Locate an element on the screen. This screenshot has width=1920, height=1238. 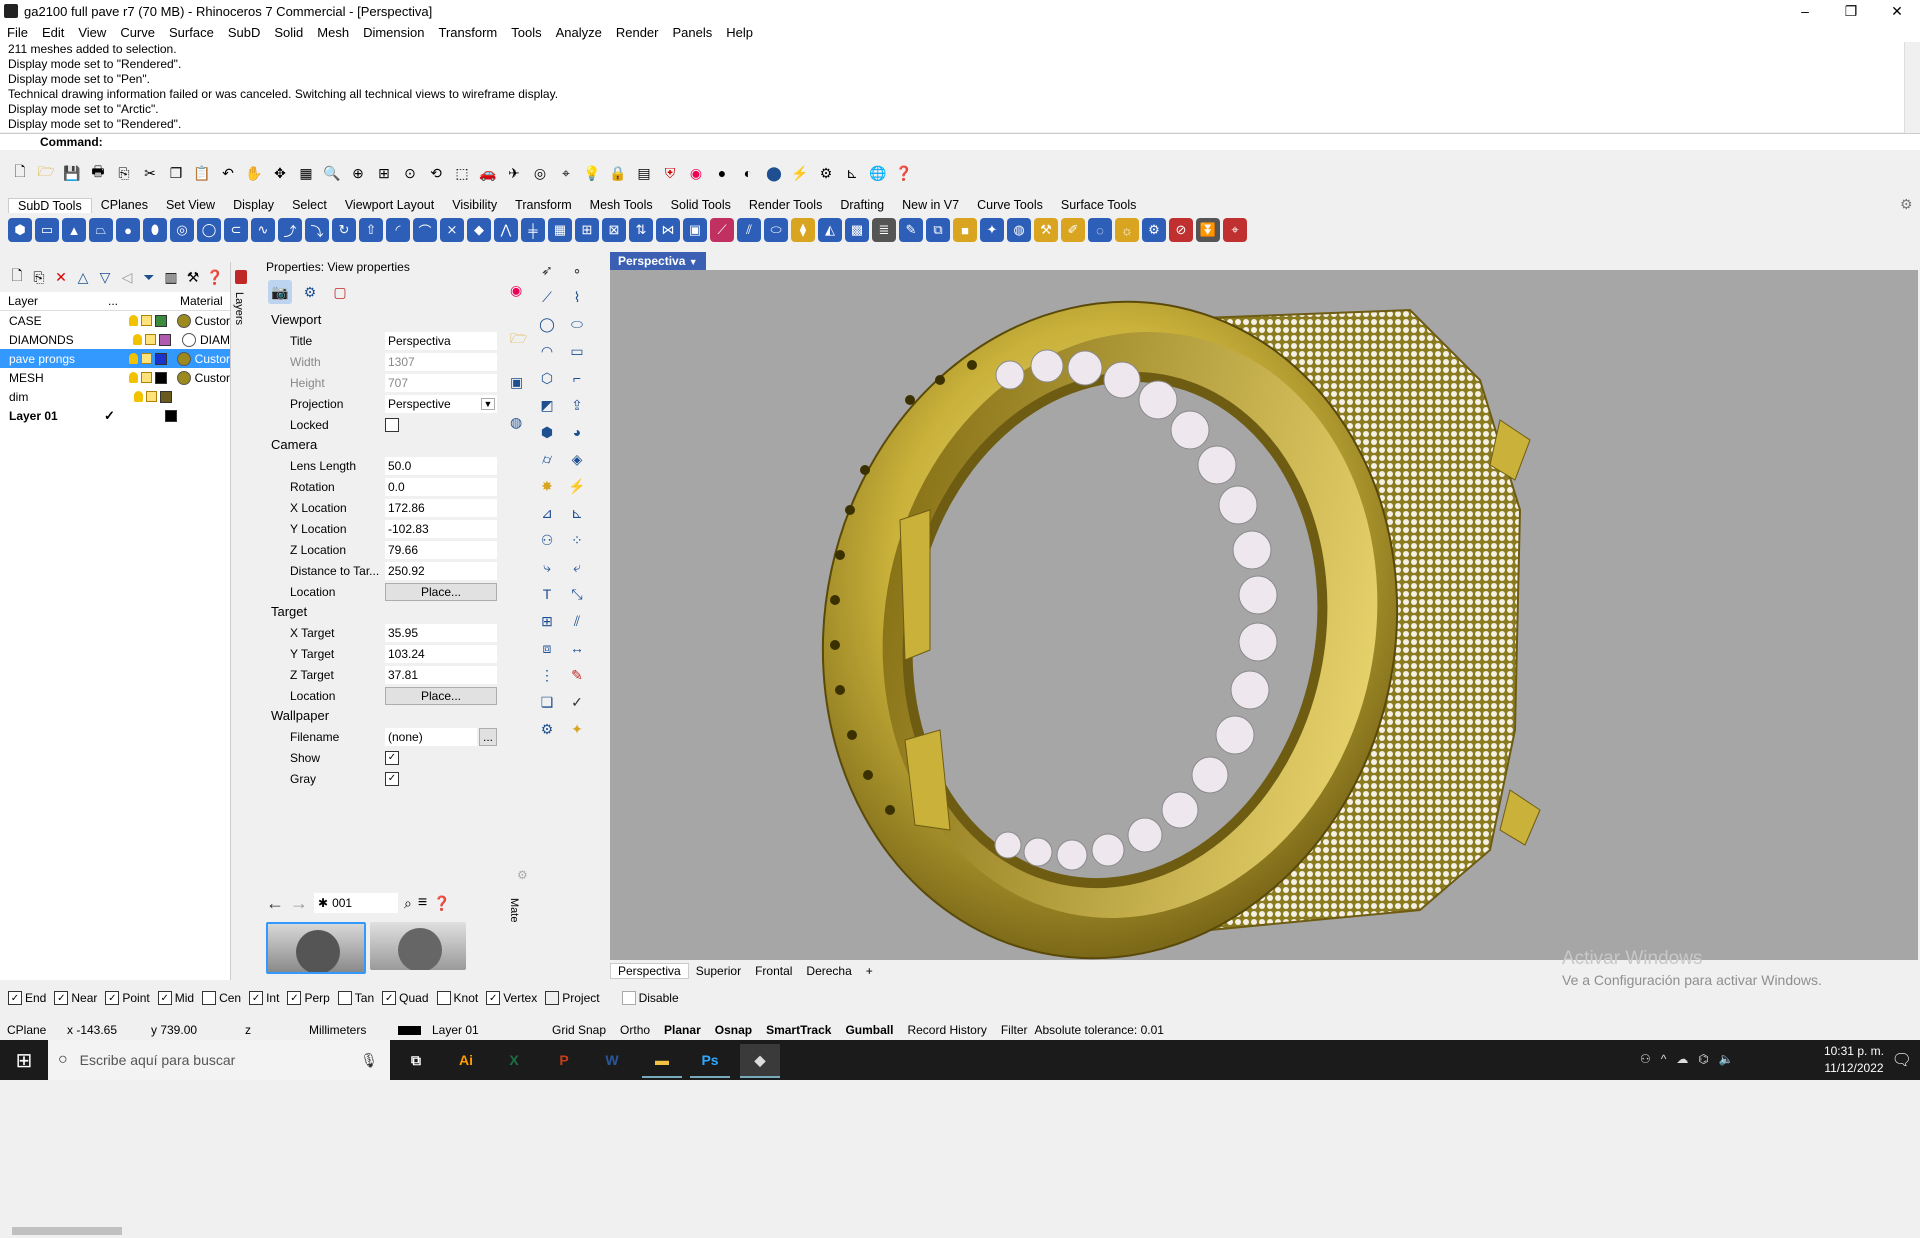
y-location-field: -102.83 is located at coordinates (441, 528).